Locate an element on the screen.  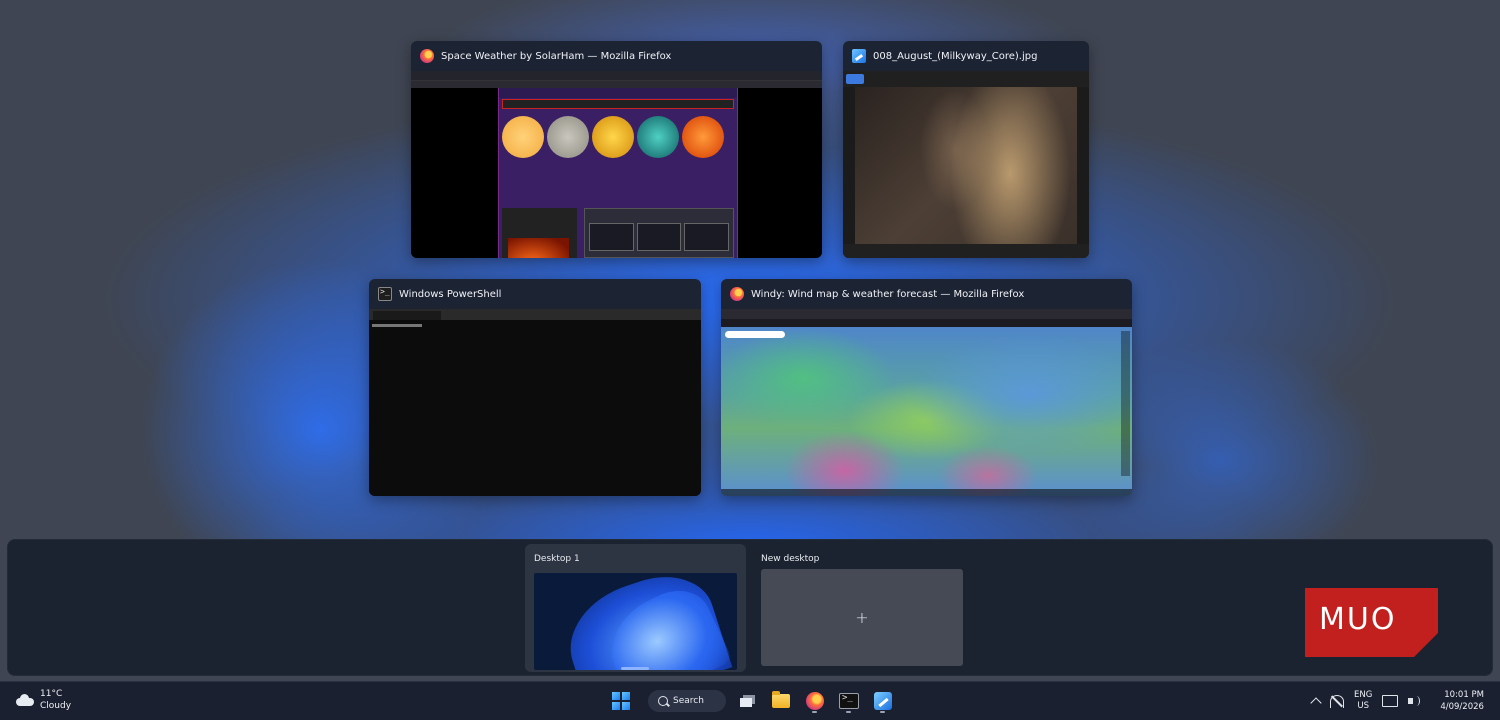
search-icon is located at coordinates (663, 701).